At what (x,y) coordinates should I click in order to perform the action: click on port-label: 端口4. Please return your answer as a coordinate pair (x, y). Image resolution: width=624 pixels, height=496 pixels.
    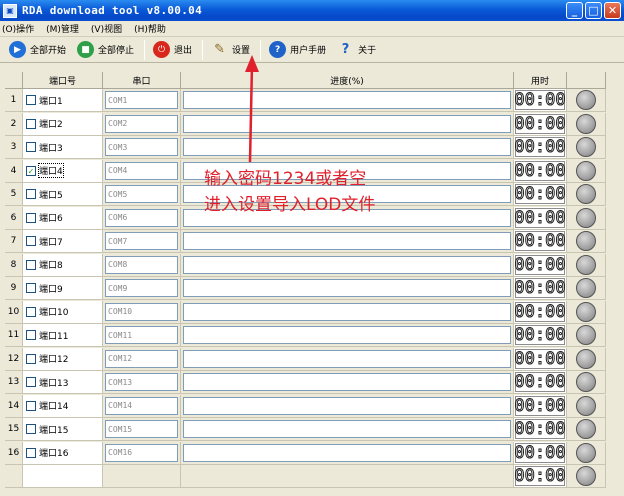
    Looking at the image, I should click on (51, 170).